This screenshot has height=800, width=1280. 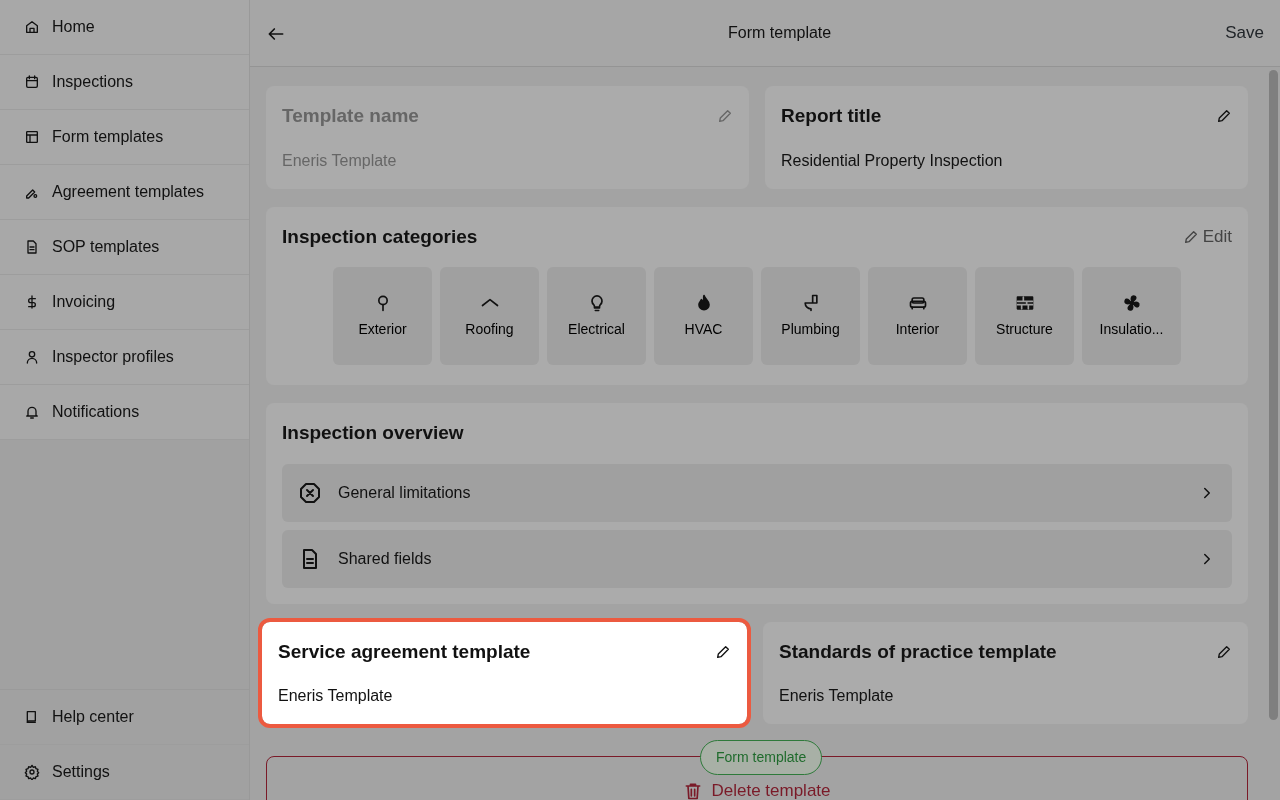 What do you see at coordinates (489, 316) in the screenshot?
I see `category-tile: Roofing` at bounding box center [489, 316].